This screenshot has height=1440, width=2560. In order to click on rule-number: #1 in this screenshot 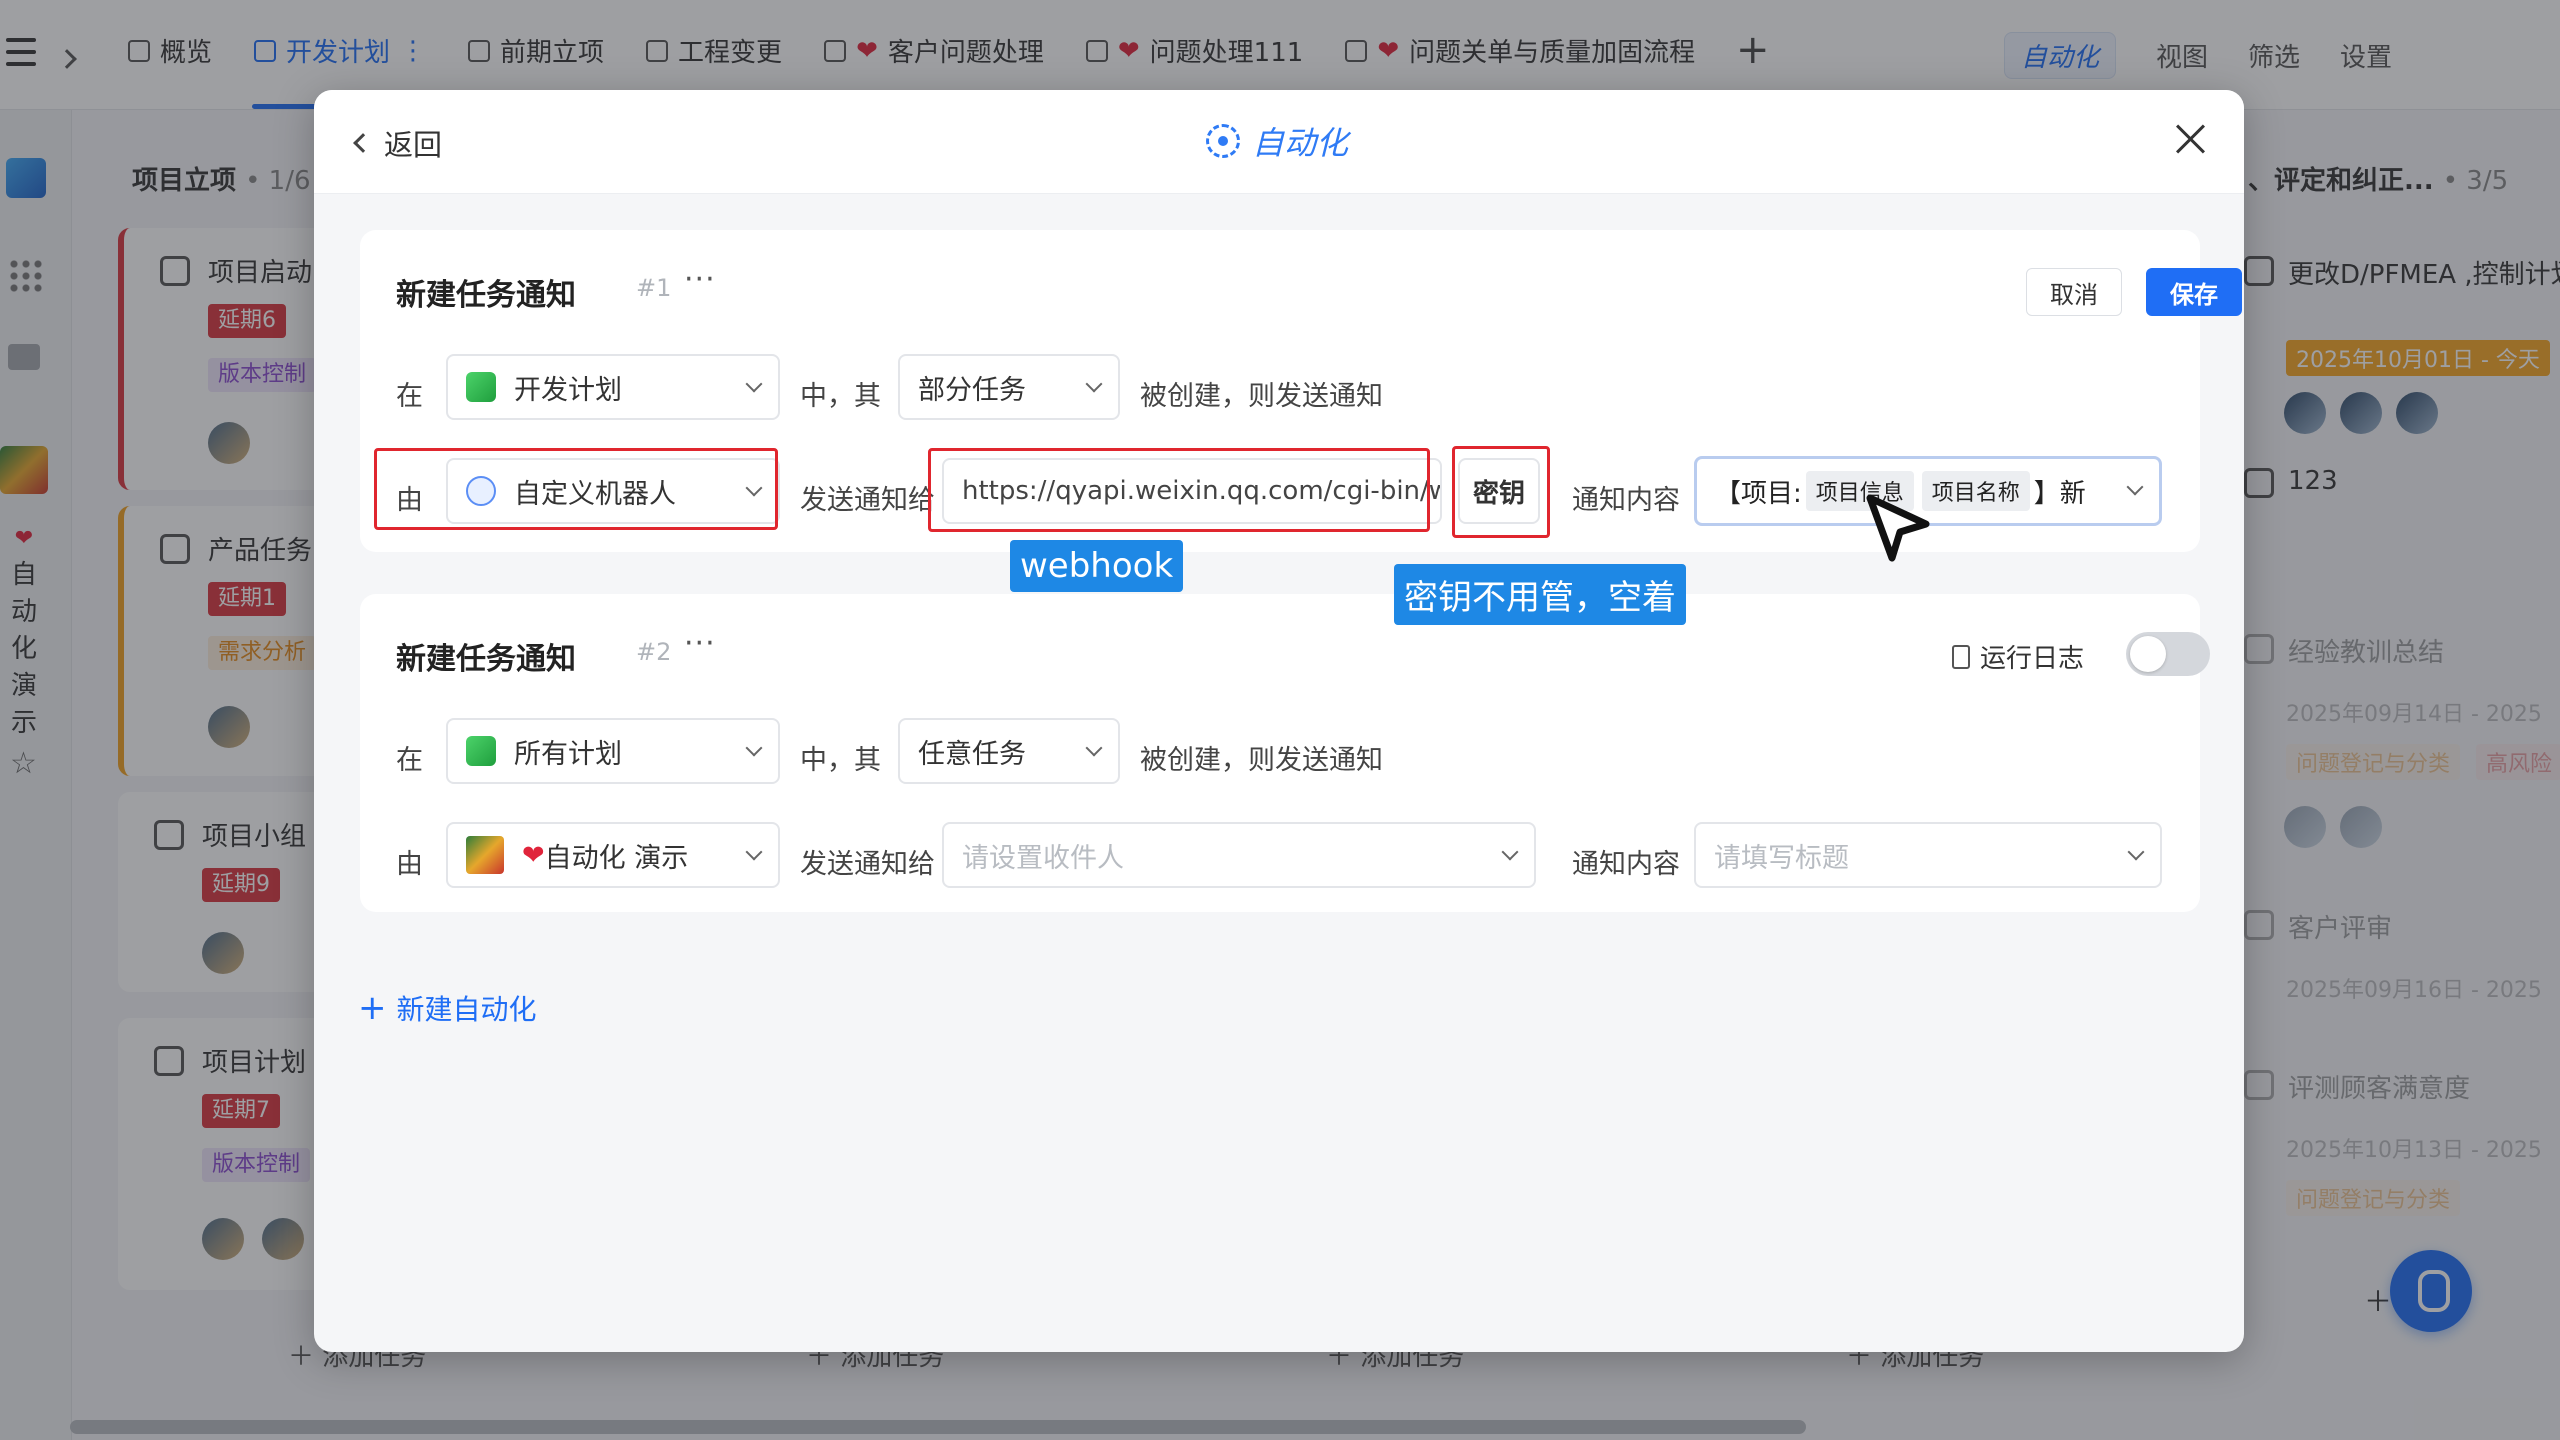, I will do `click(654, 288)`.